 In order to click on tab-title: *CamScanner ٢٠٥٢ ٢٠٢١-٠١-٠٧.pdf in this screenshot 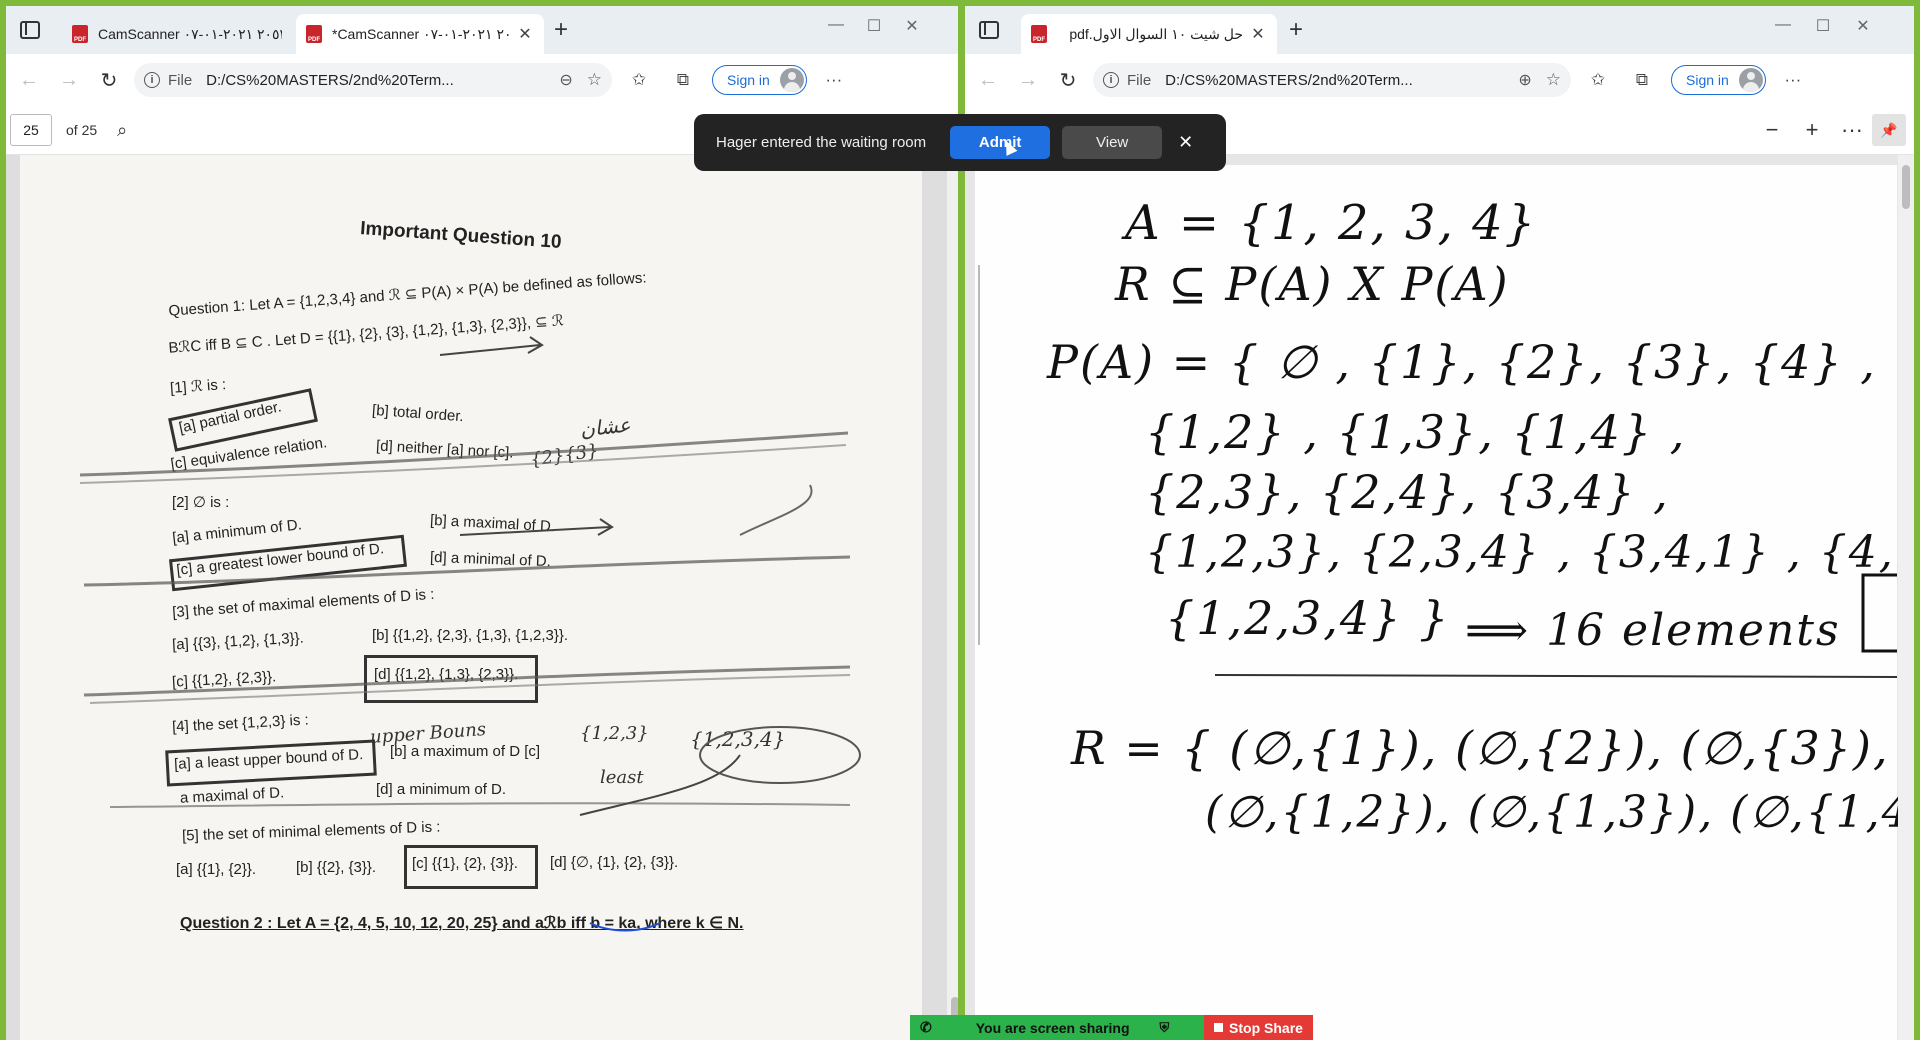, I will do `click(421, 33)`.